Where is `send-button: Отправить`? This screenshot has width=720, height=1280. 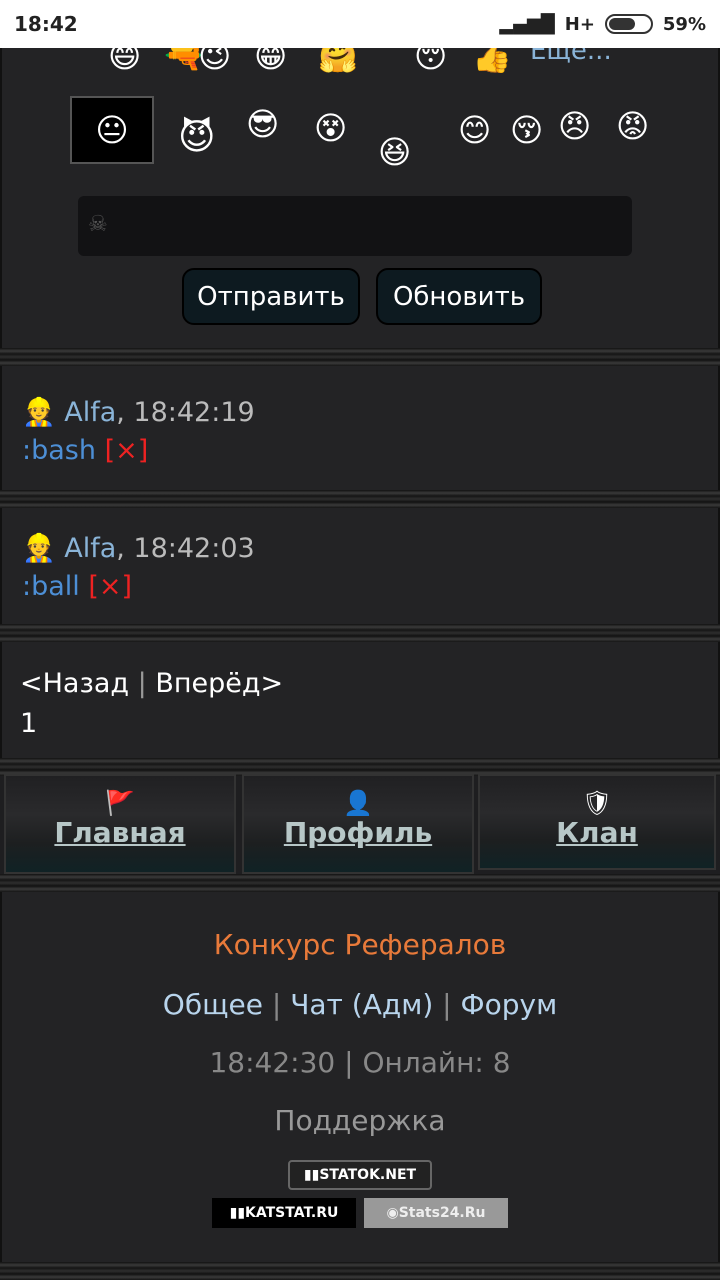 send-button: Отправить is located at coordinates (271, 296).